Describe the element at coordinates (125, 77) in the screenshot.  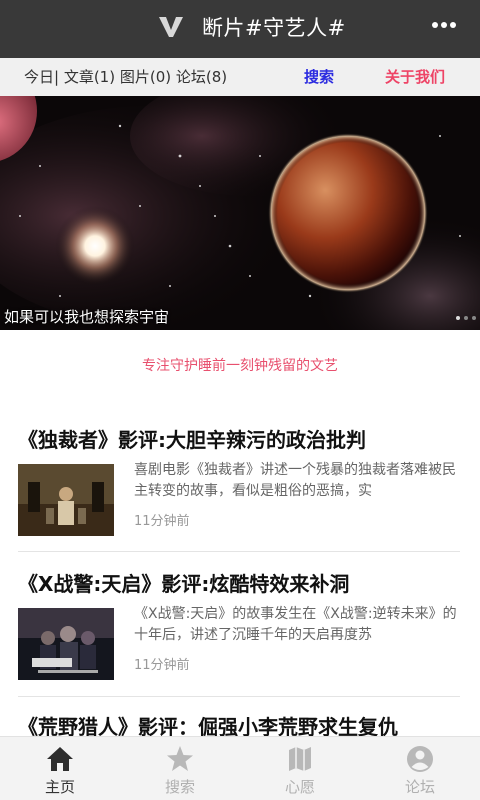
I see `content-counts: 今日| 文章(1) 图片(0) 论坛(8)` at that location.